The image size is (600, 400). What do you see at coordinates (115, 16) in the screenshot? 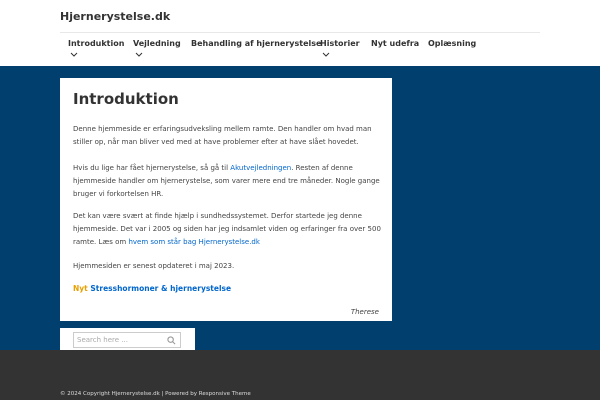
I see `site-title: Hjernerystelse.dk` at bounding box center [115, 16].